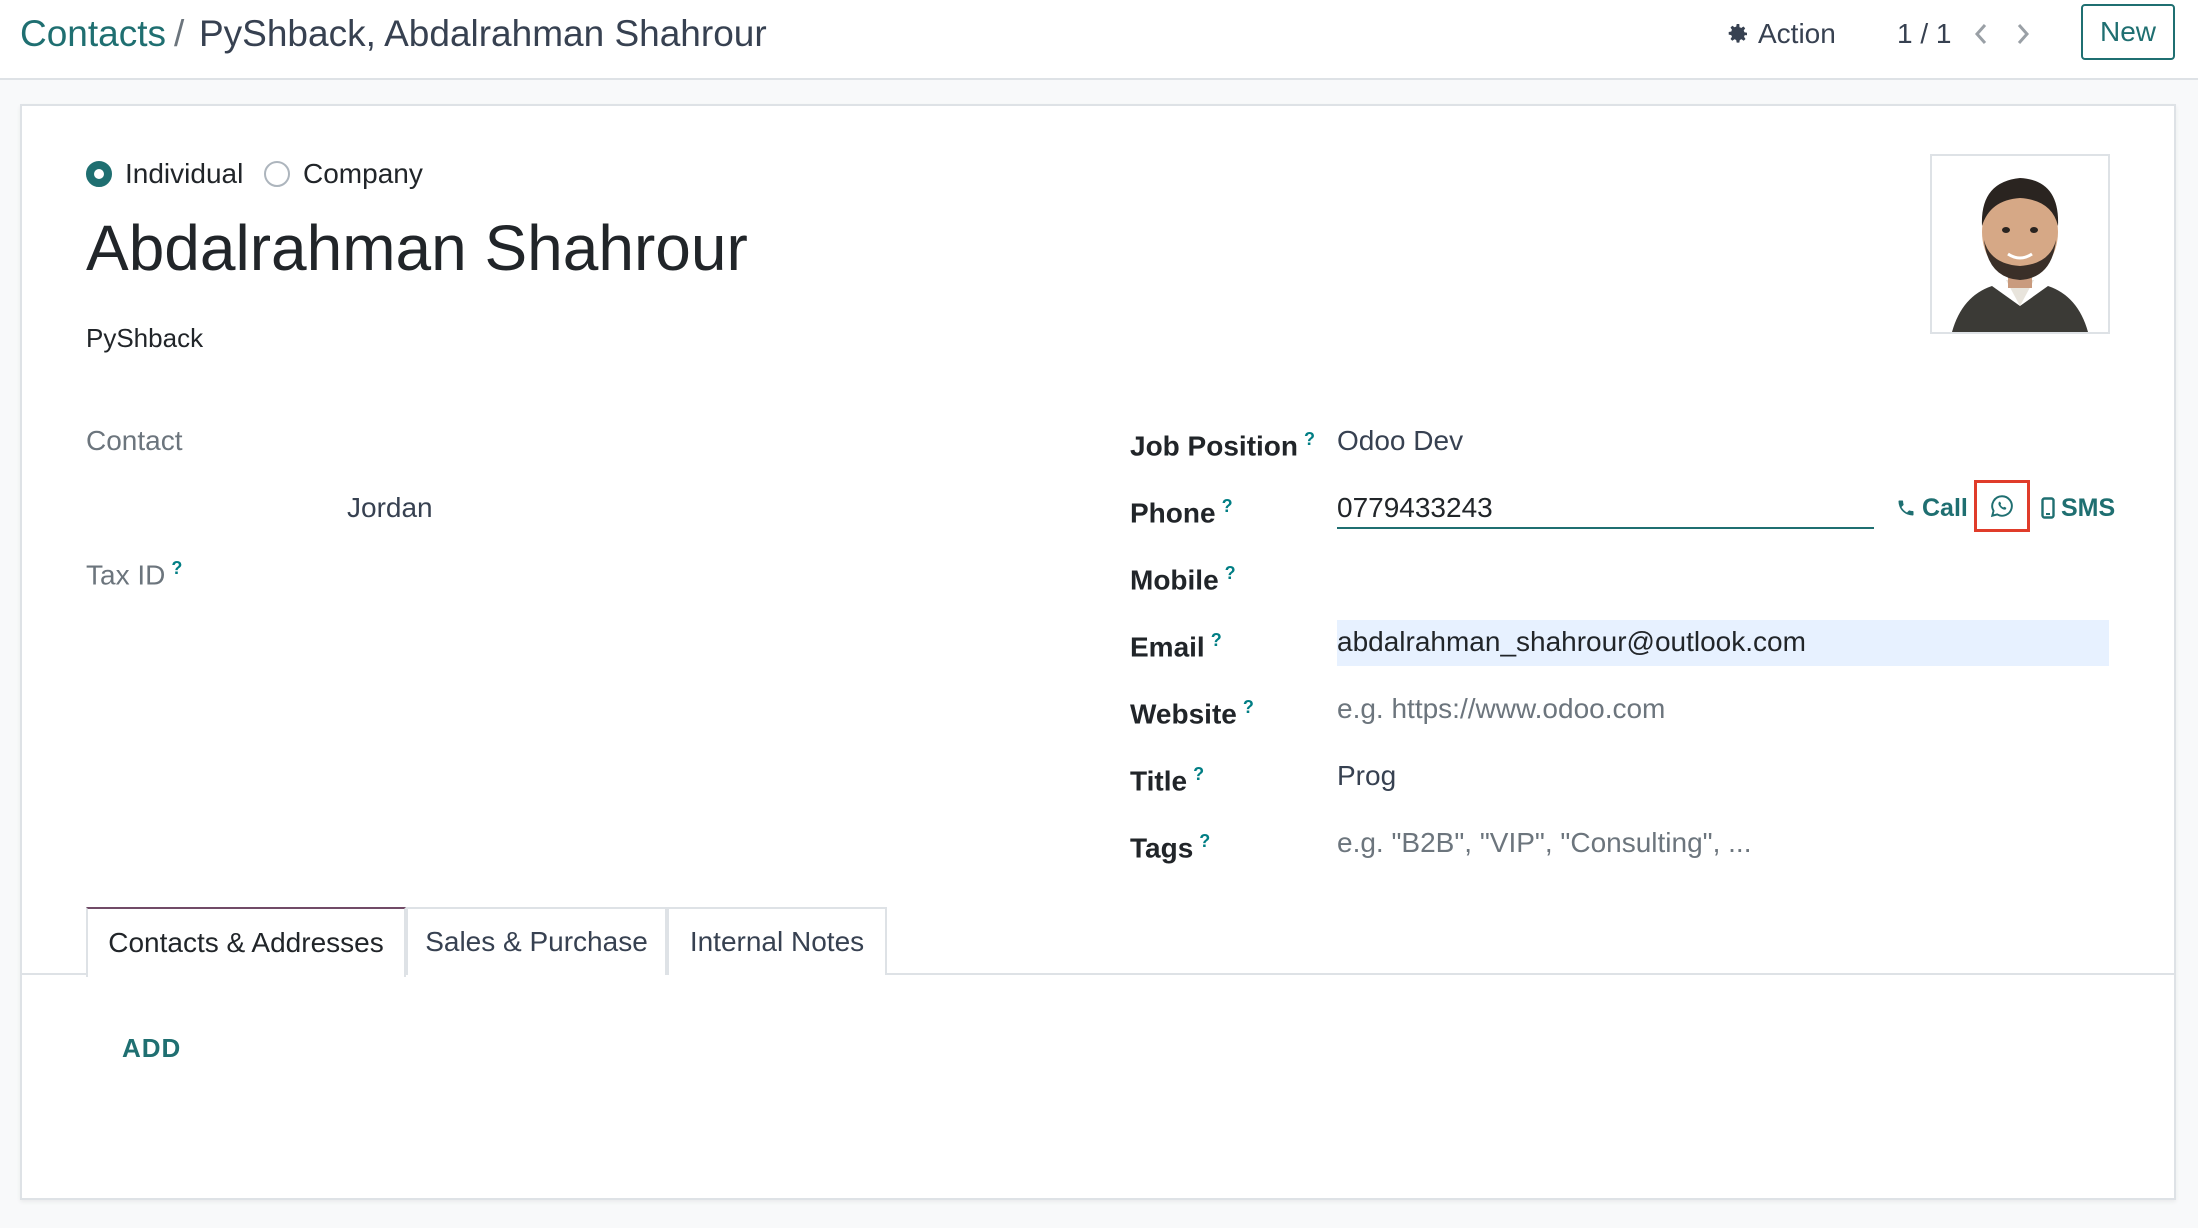 This screenshot has width=2198, height=1228. I want to click on job-position-label: Job Position?, so click(1222, 442).